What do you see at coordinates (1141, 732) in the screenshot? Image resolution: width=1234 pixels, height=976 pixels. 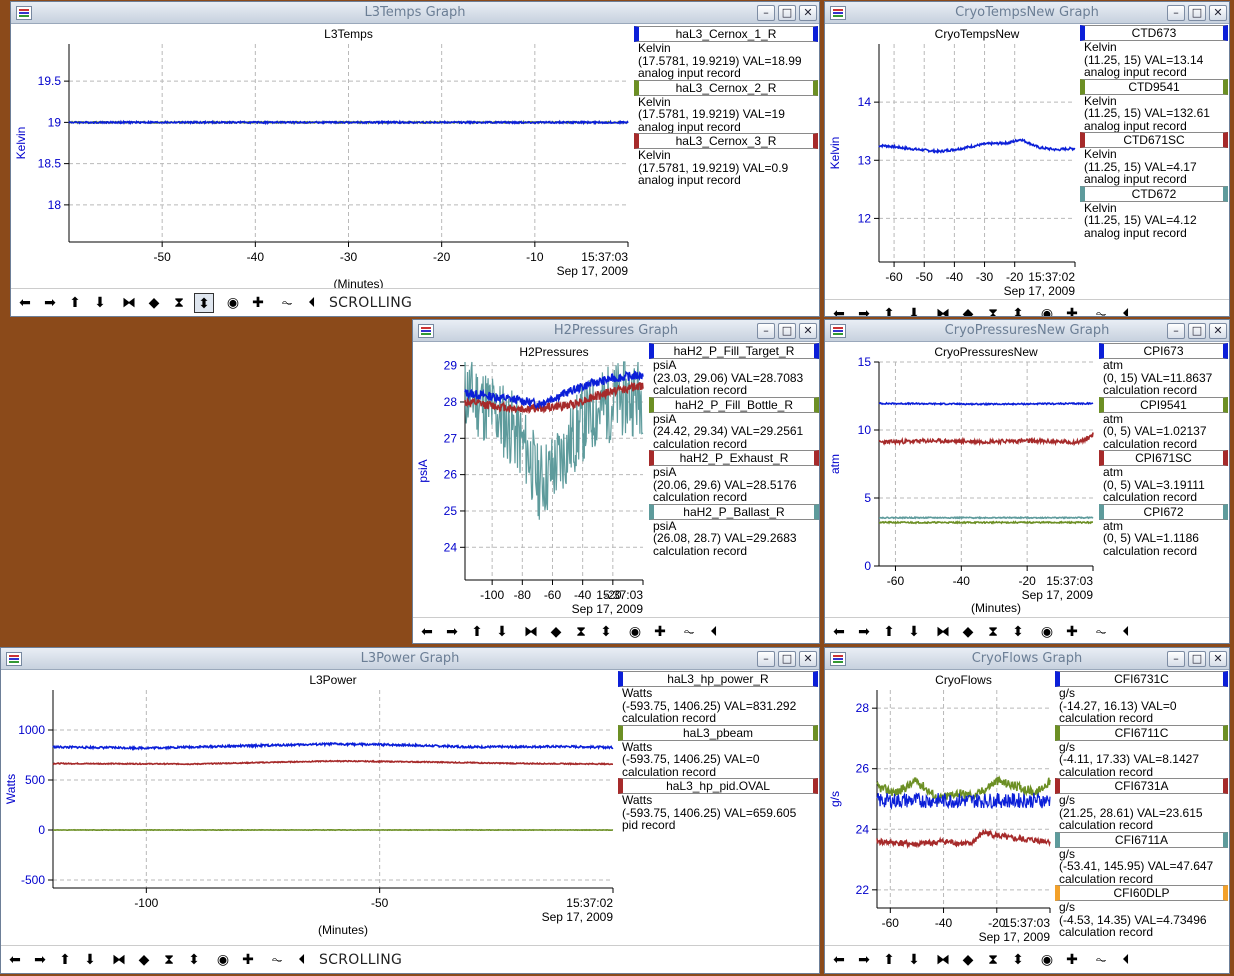 I see `legend-name: CFI6711C` at bounding box center [1141, 732].